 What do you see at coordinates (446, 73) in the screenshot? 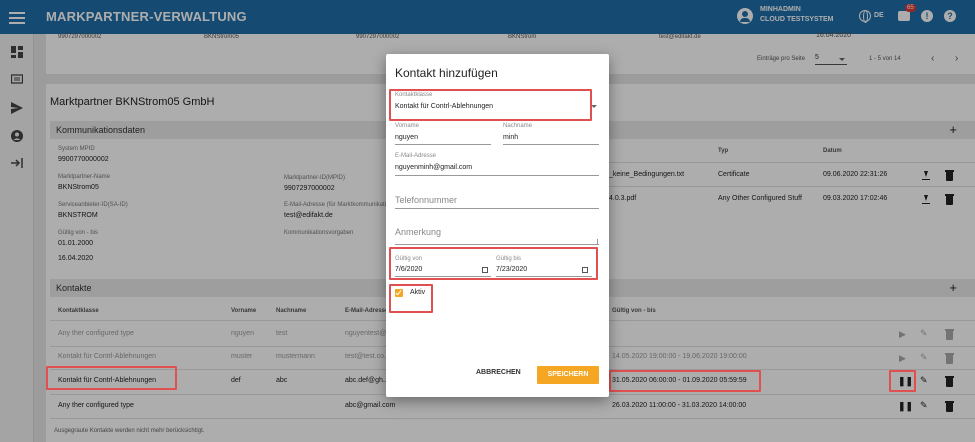
I see `dialog-title: Kontakt hinzufügen` at bounding box center [446, 73].